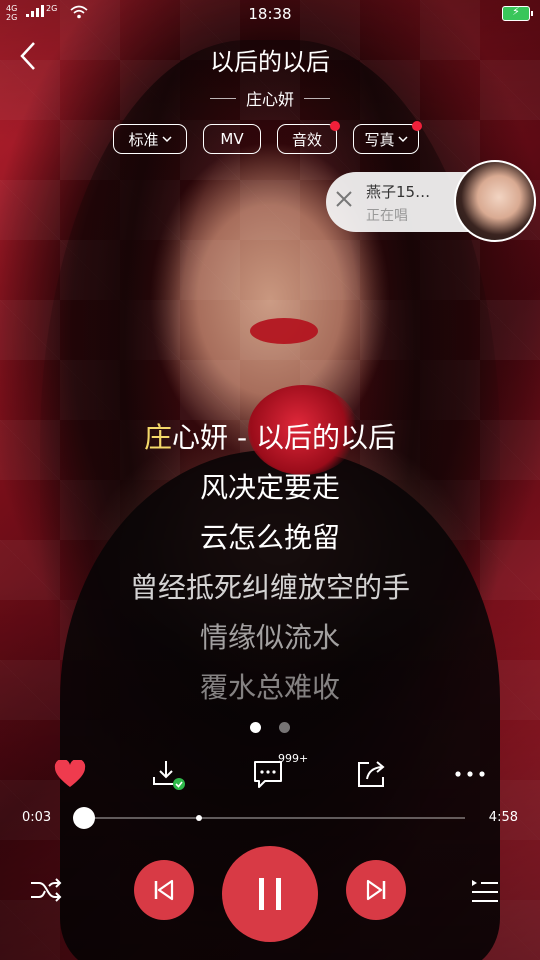 Image resolution: width=540 pixels, height=960 pixels. What do you see at coordinates (270, 138) in the screenshot?
I see `mode-chips: 标准 MV 音效 写真` at bounding box center [270, 138].